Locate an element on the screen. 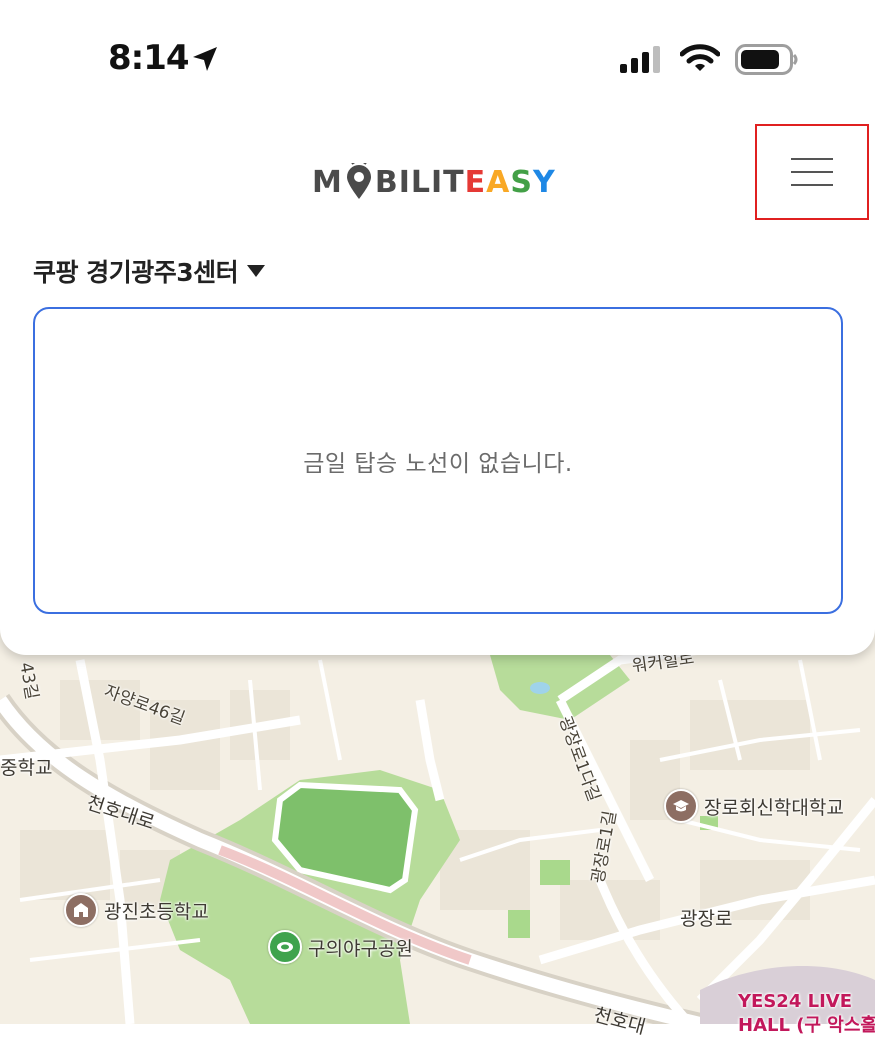  poi-gwangjin-elementary: 광진초등학교 is located at coordinates (136, 910).